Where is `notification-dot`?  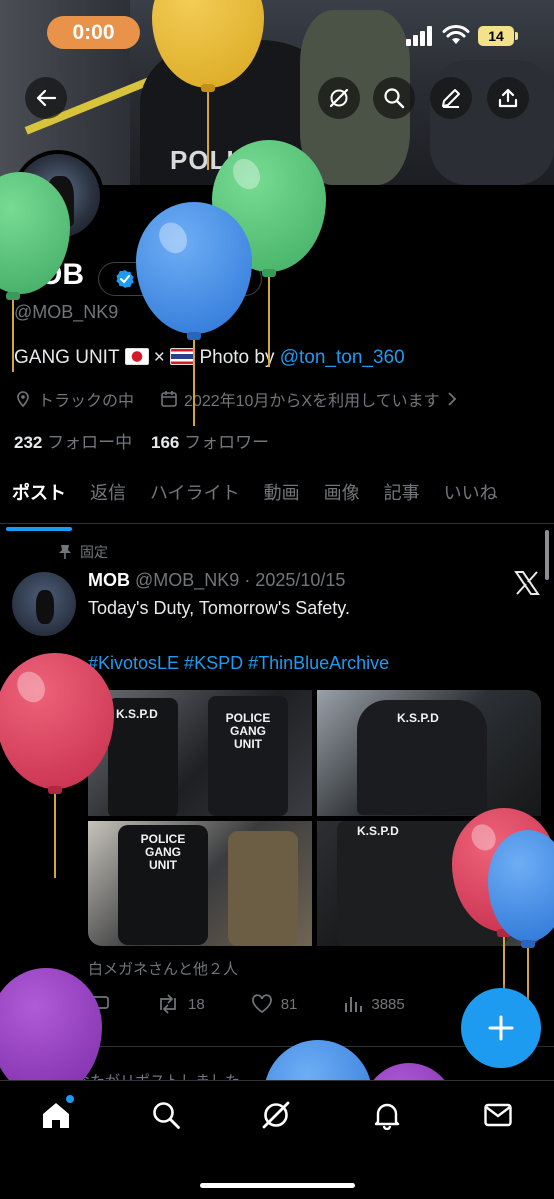 notification-dot is located at coordinates (70, 1099).